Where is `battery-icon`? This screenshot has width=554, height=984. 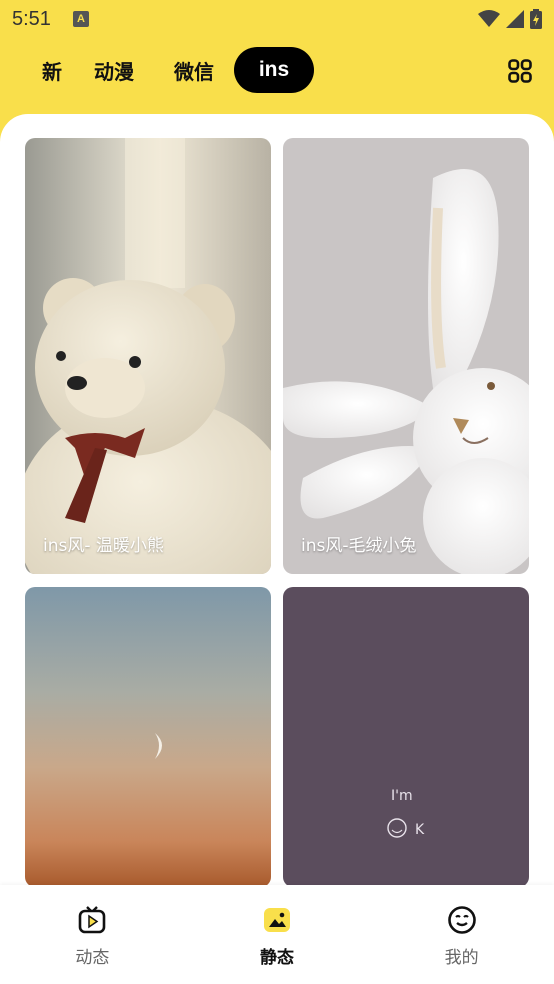 battery-icon is located at coordinates (536, 19).